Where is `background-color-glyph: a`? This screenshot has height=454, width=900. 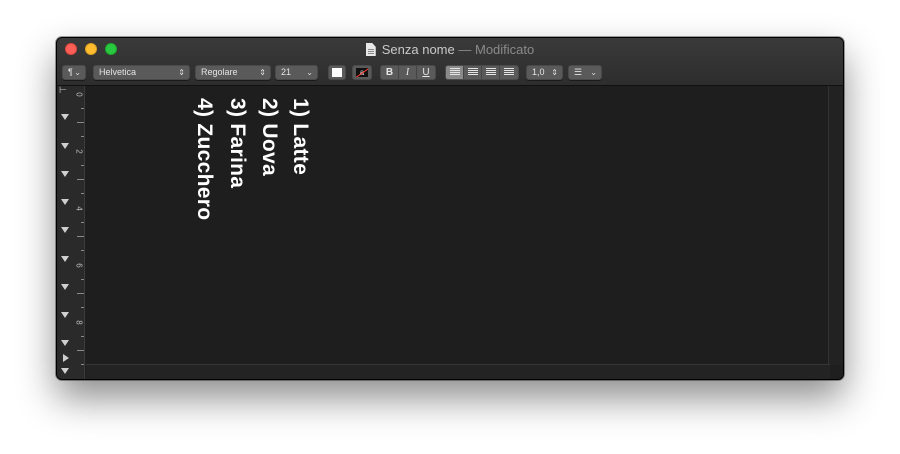 background-color-glyph: a is located at coordinates (362, 72).